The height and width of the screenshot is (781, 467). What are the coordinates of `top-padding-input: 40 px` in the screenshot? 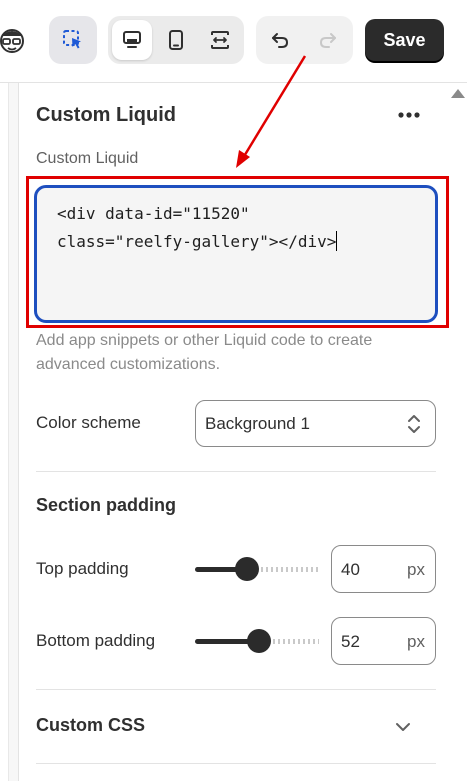 It's located at (383, 569).